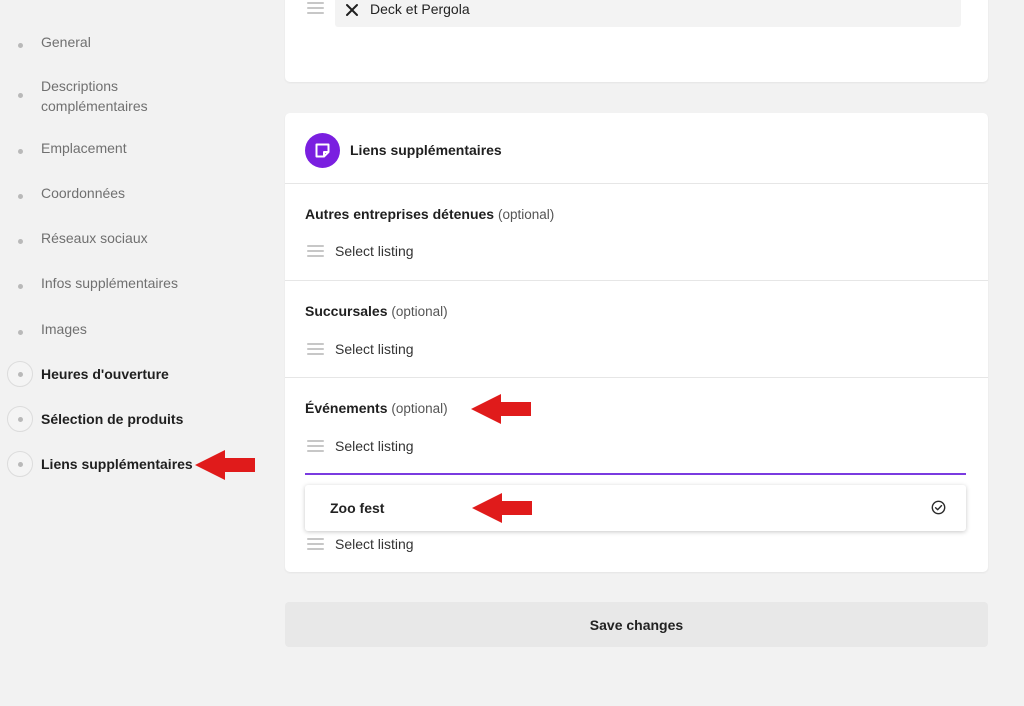 The width and height of the screenshot is (1024, 706). What do you see at coordinates (938, 507) in the screenshot?
I see `check-circle-icon` at bounding box center [938, 507].